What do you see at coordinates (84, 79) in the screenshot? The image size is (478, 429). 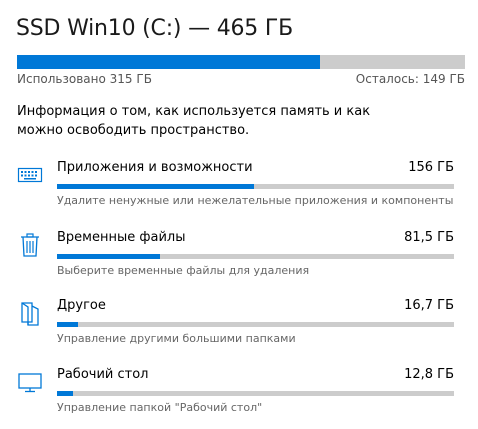 I see `used-space-label: Использовано 315 ГБ` at bounding box center [84, 79].